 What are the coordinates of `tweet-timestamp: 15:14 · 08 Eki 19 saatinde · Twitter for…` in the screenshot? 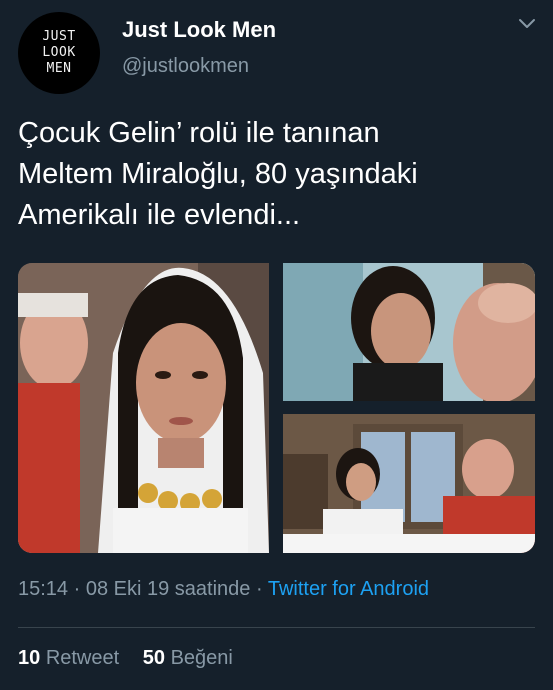 It's located at (223, 589).